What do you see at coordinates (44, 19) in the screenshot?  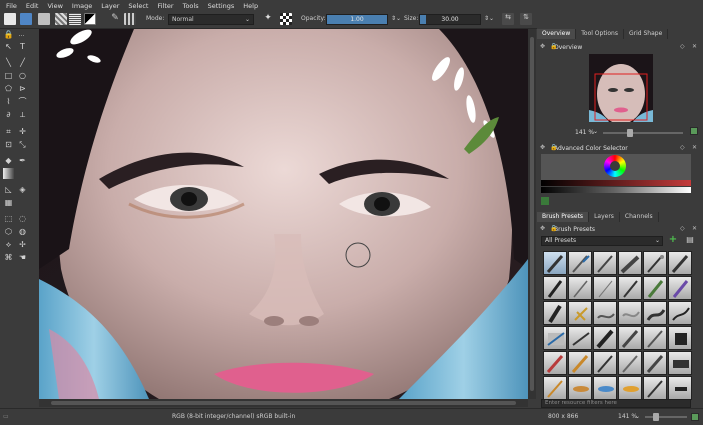 I see `save-icon` at bounding box center [44, 19].